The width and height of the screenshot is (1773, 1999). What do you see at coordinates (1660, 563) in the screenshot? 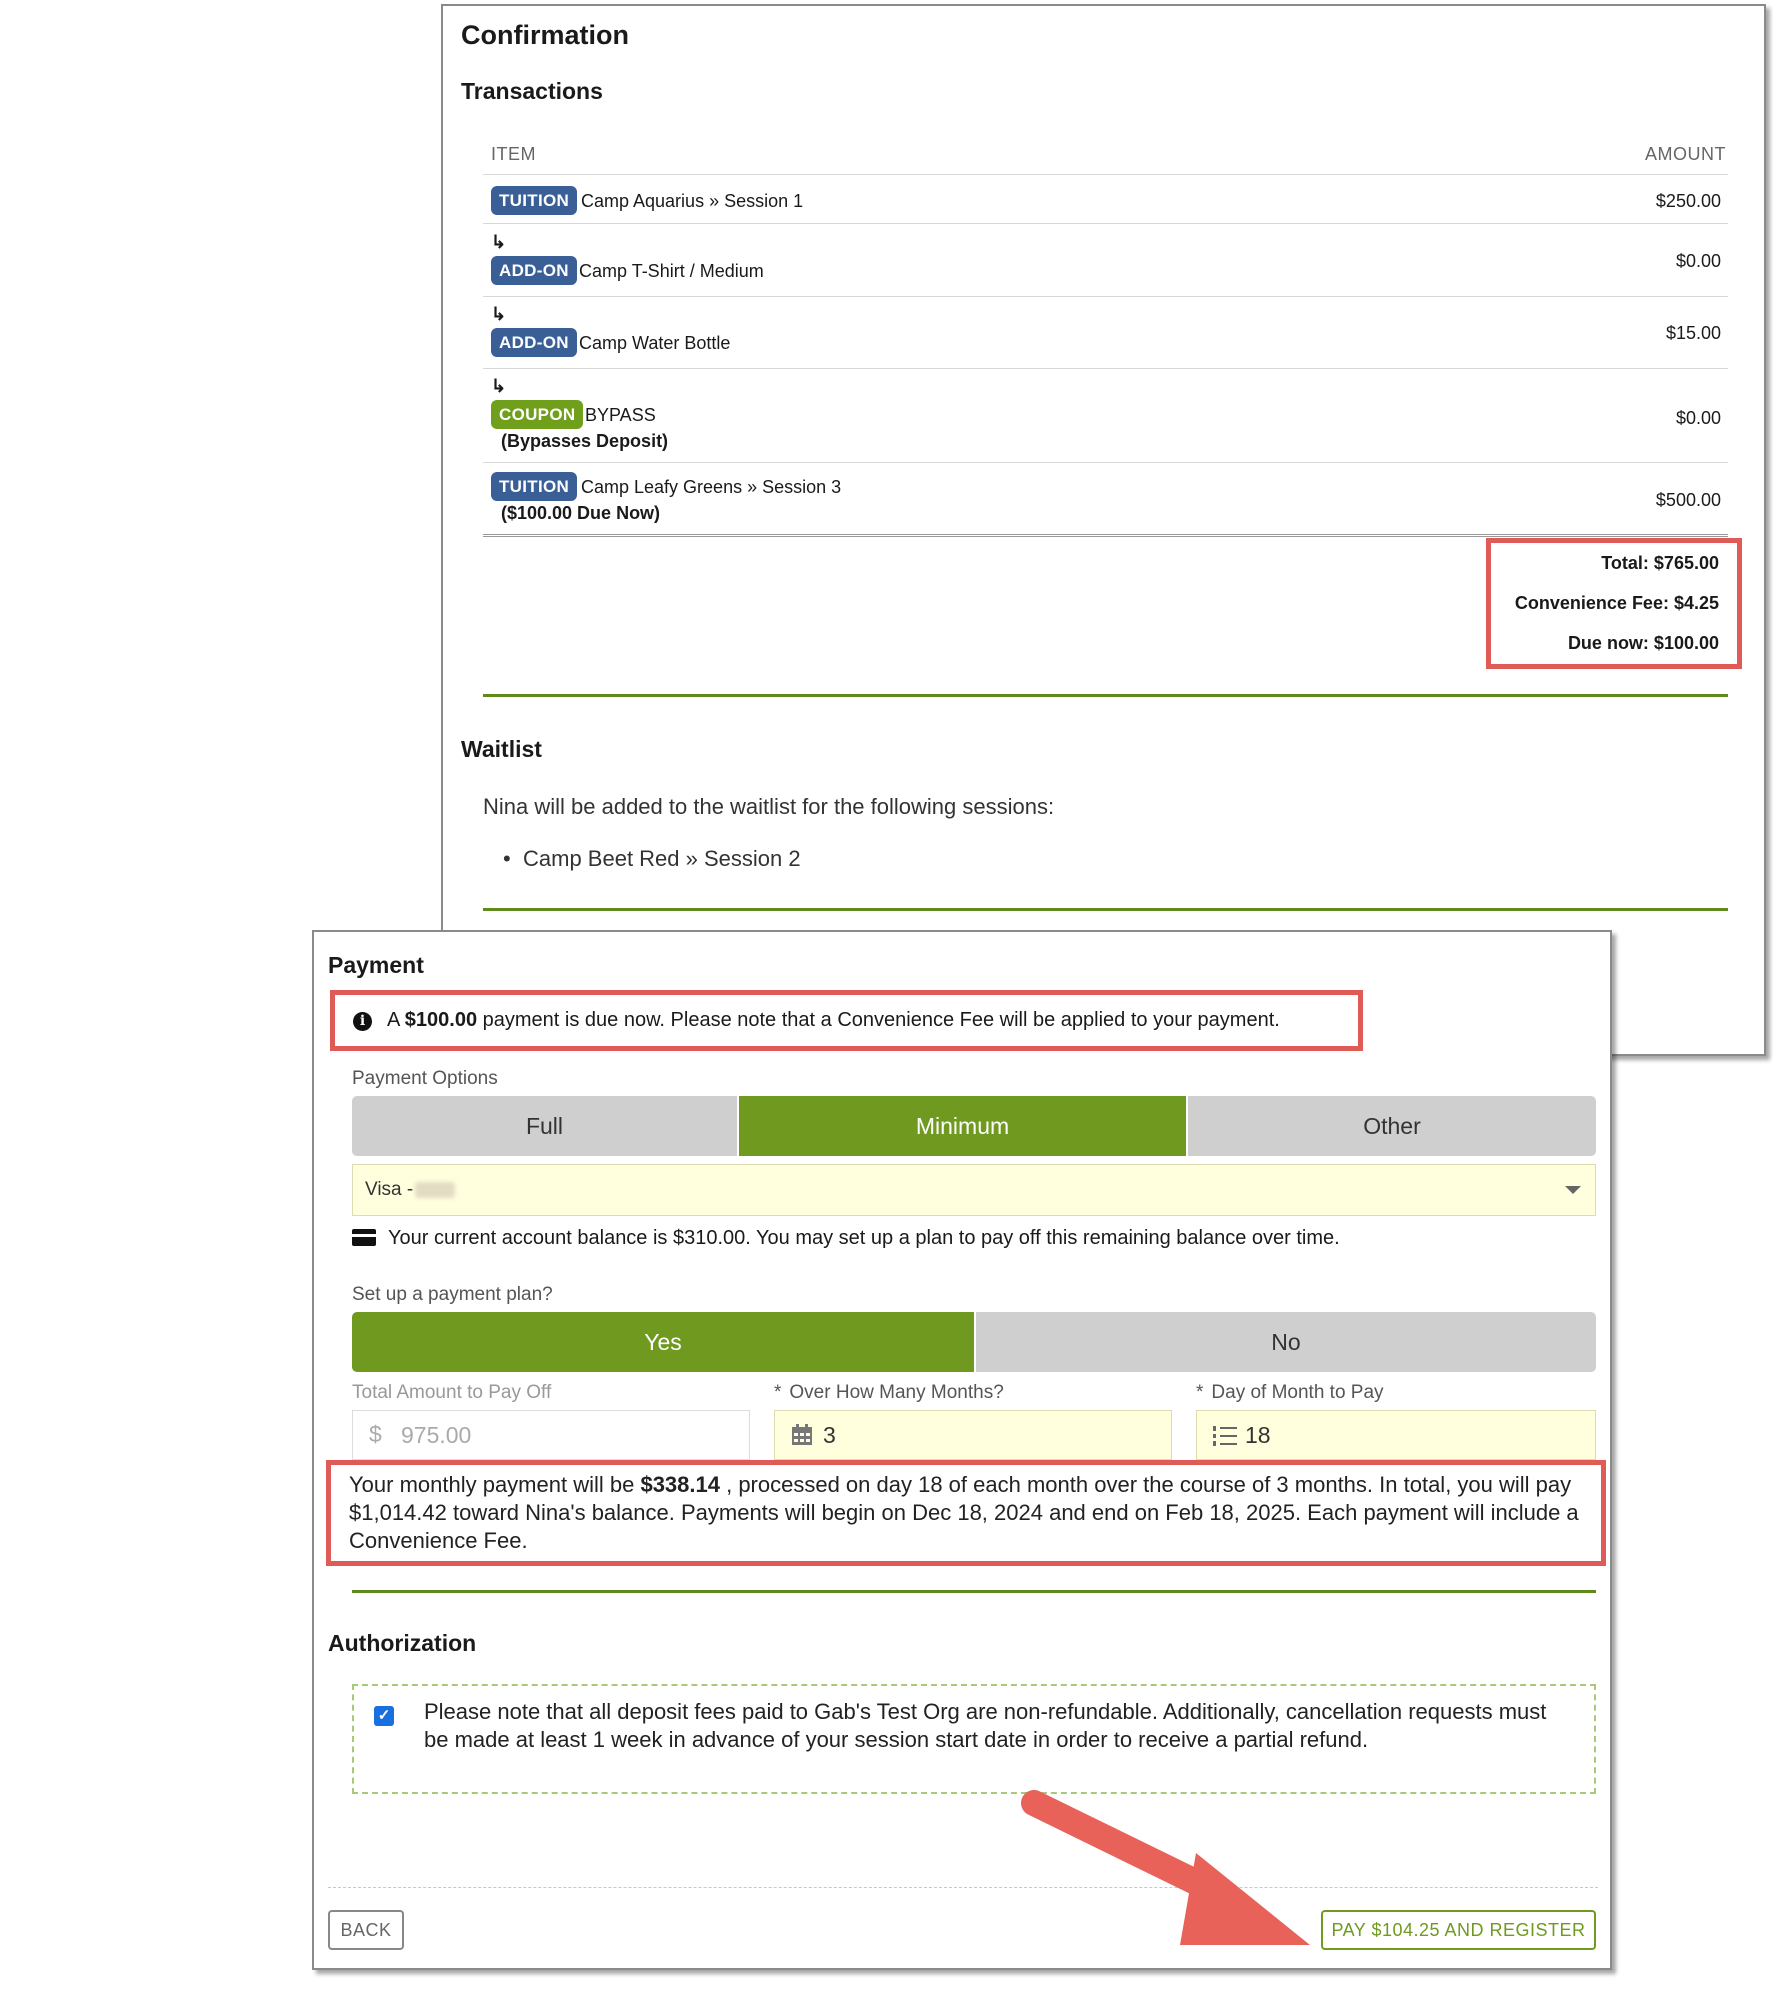
I see `total-amount: Total: $765.00` at bounding box center [1660, 563].